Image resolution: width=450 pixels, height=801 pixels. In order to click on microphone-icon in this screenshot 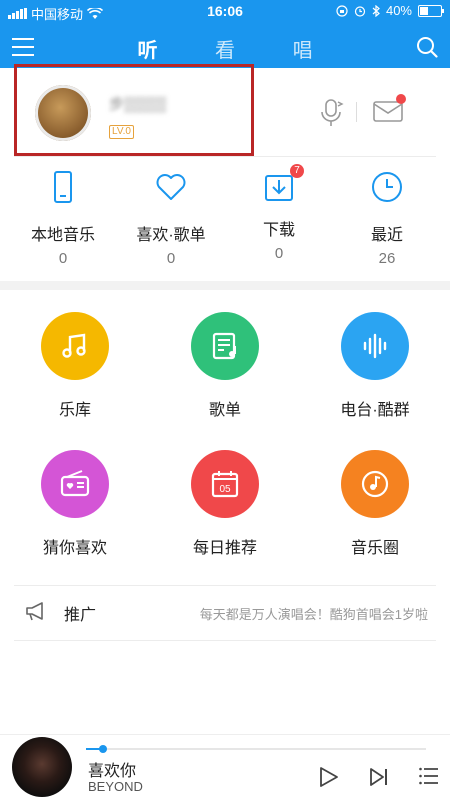, I will do `click(331, 113)`.